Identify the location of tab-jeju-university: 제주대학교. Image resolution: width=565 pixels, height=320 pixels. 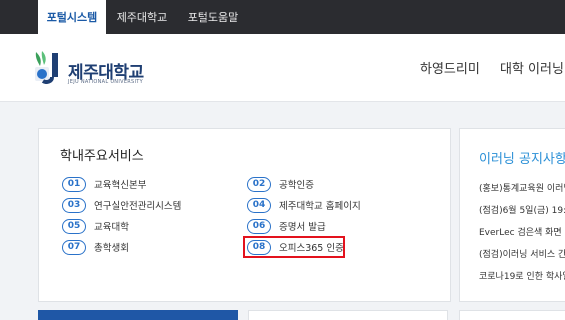
(142, 17).